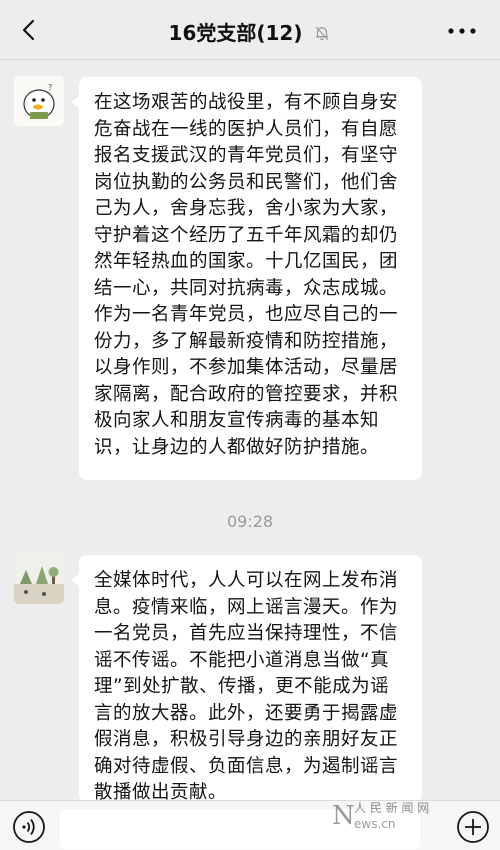 Image resolution: width=500 pixels, height=850 pixels. What do you see at coordinates (250, 521) in the screenshot?
I see `message-timestamp: 09:28` at bounding box center [250, 521].